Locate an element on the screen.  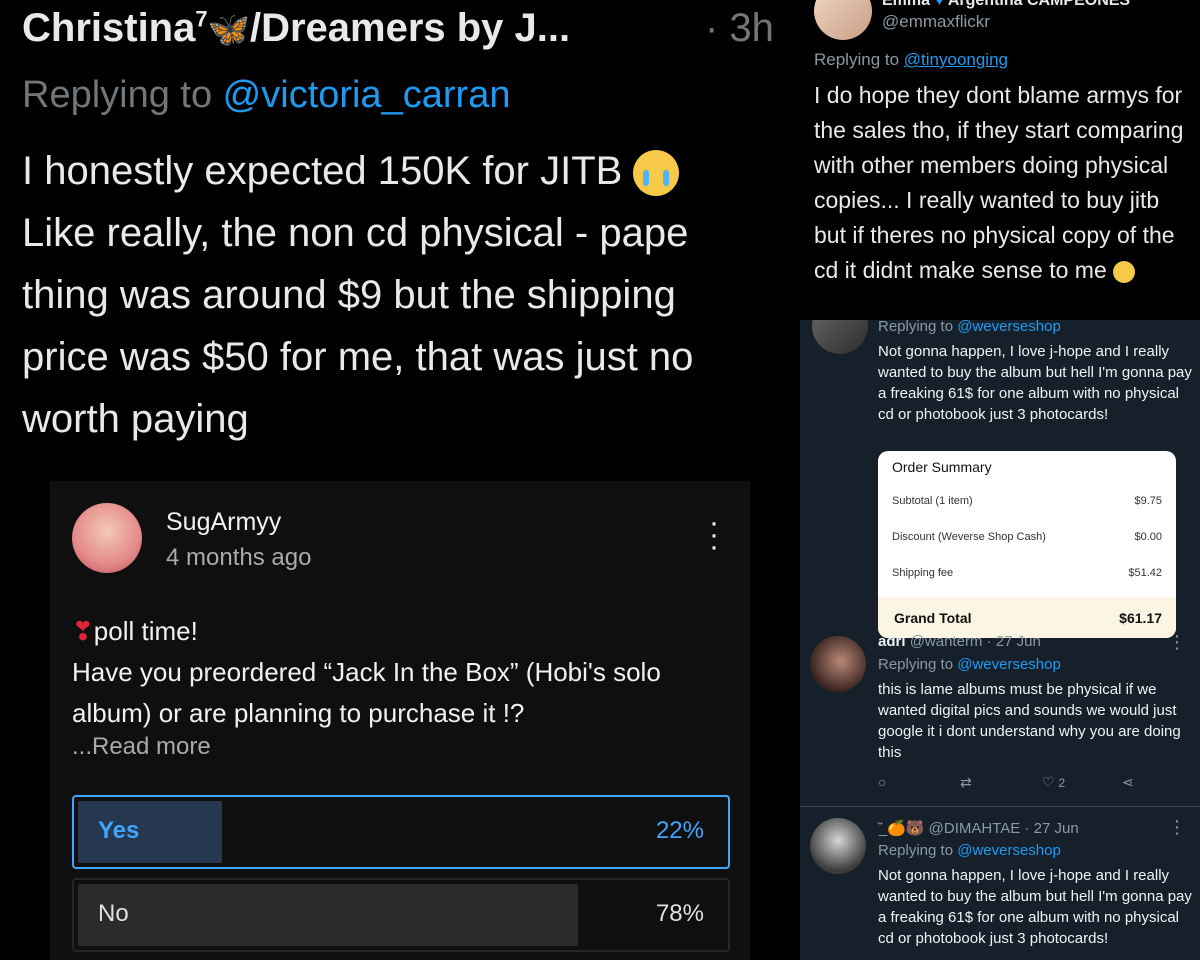
tweet-author: adri @wanterm · 27 Jun is located at coordinates (959, 641).